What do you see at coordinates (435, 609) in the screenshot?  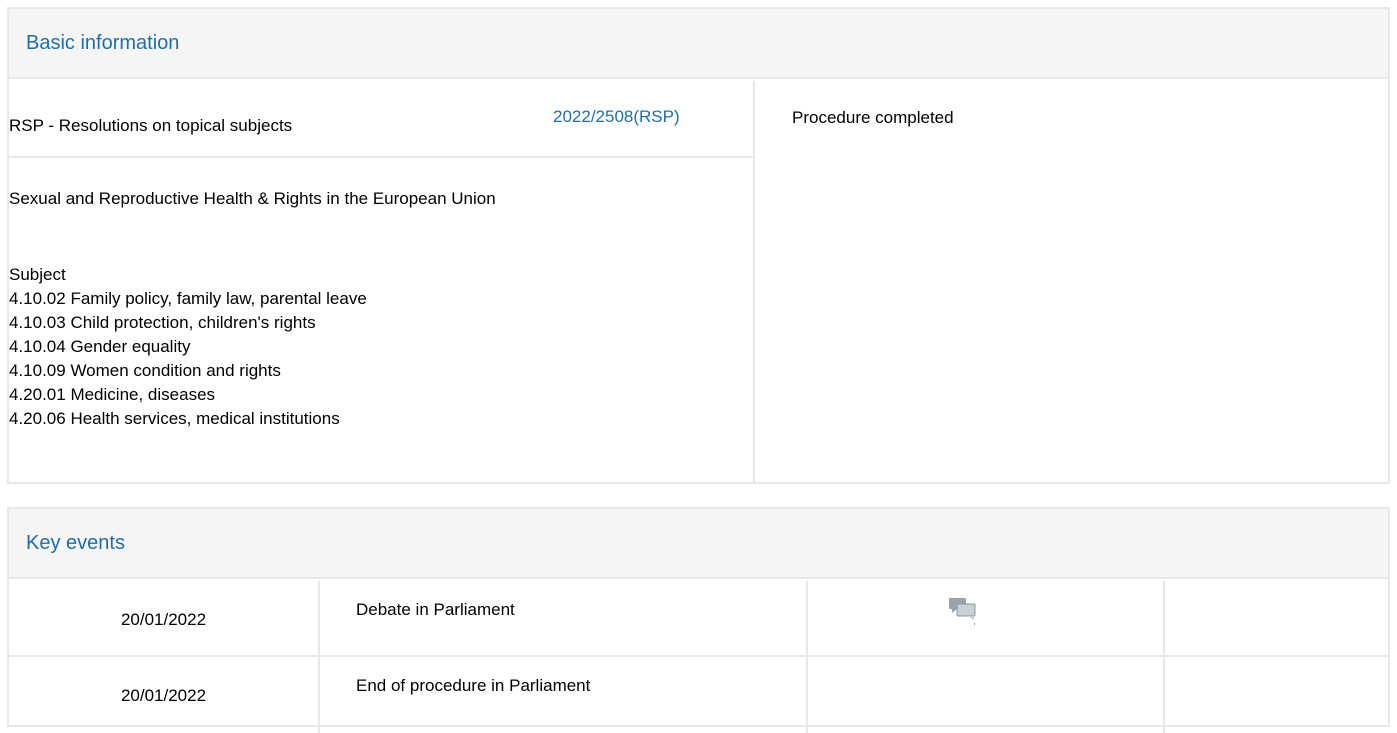 I see `event-name: Debate in Parliament` at bounding box center [435, 609].